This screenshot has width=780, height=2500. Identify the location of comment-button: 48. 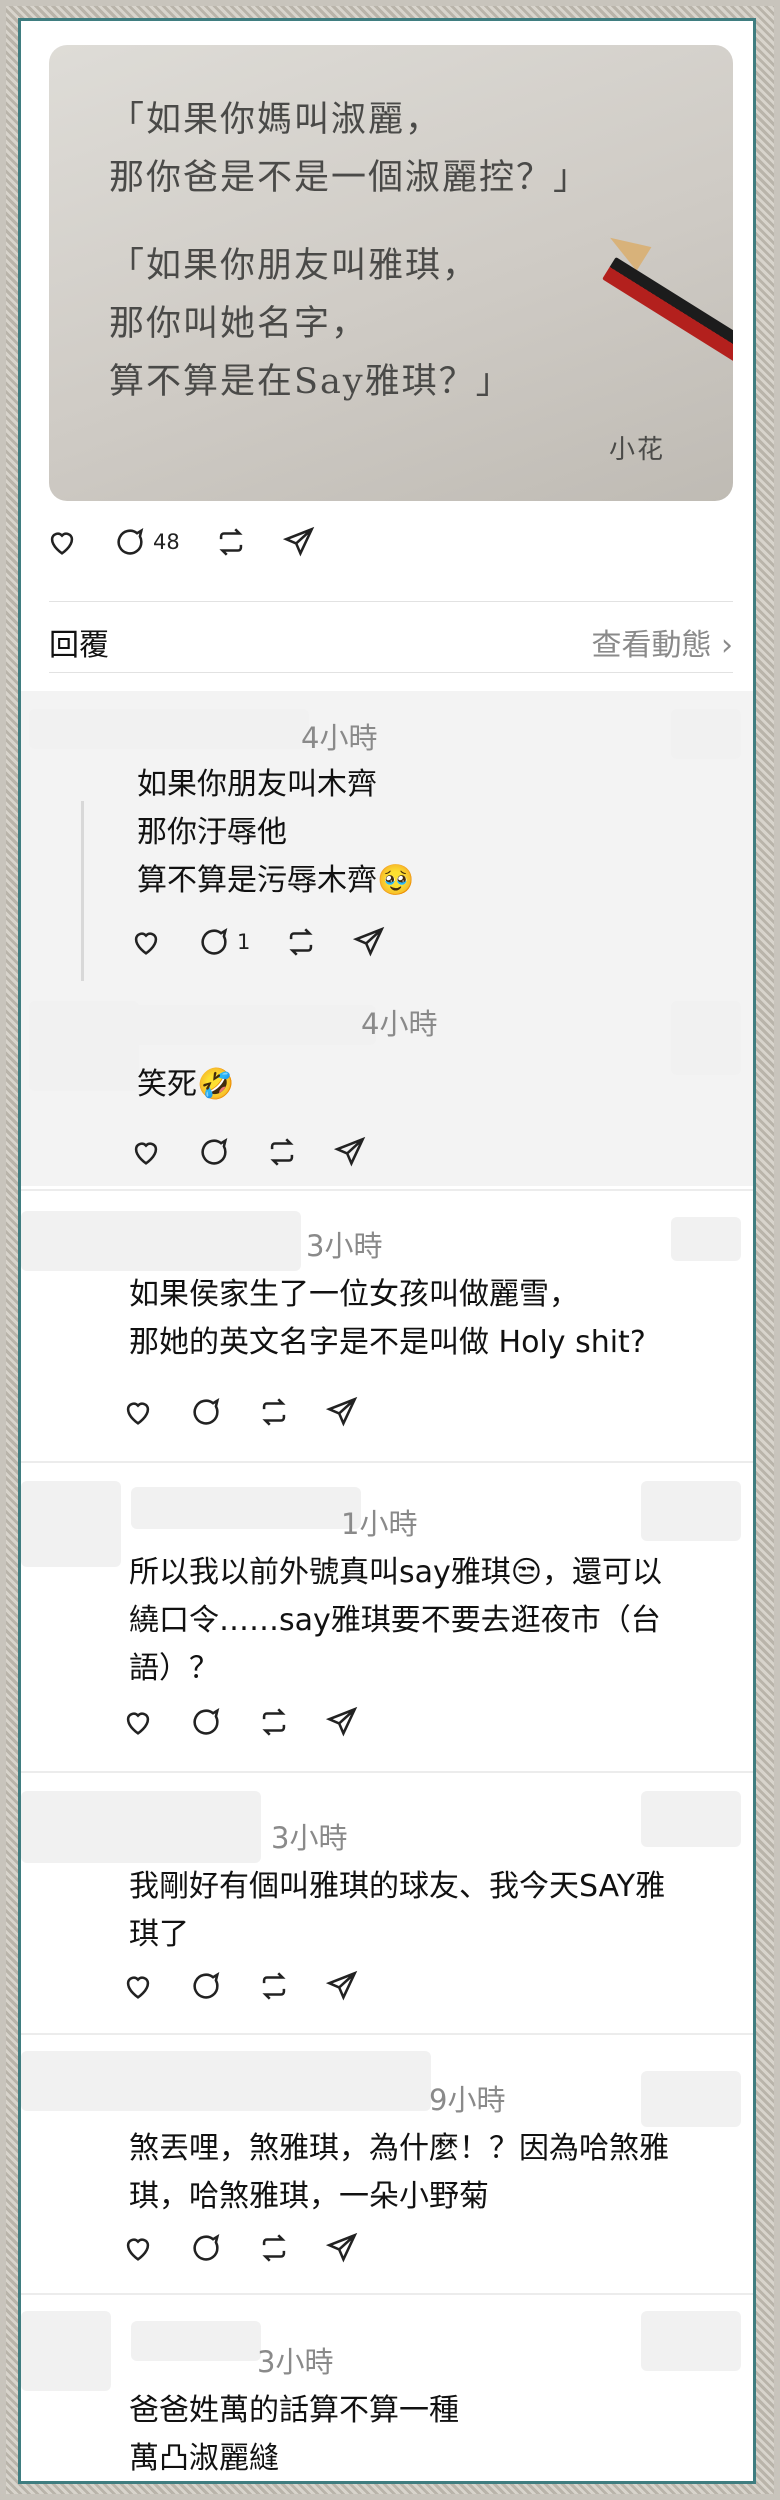
(146, 542).